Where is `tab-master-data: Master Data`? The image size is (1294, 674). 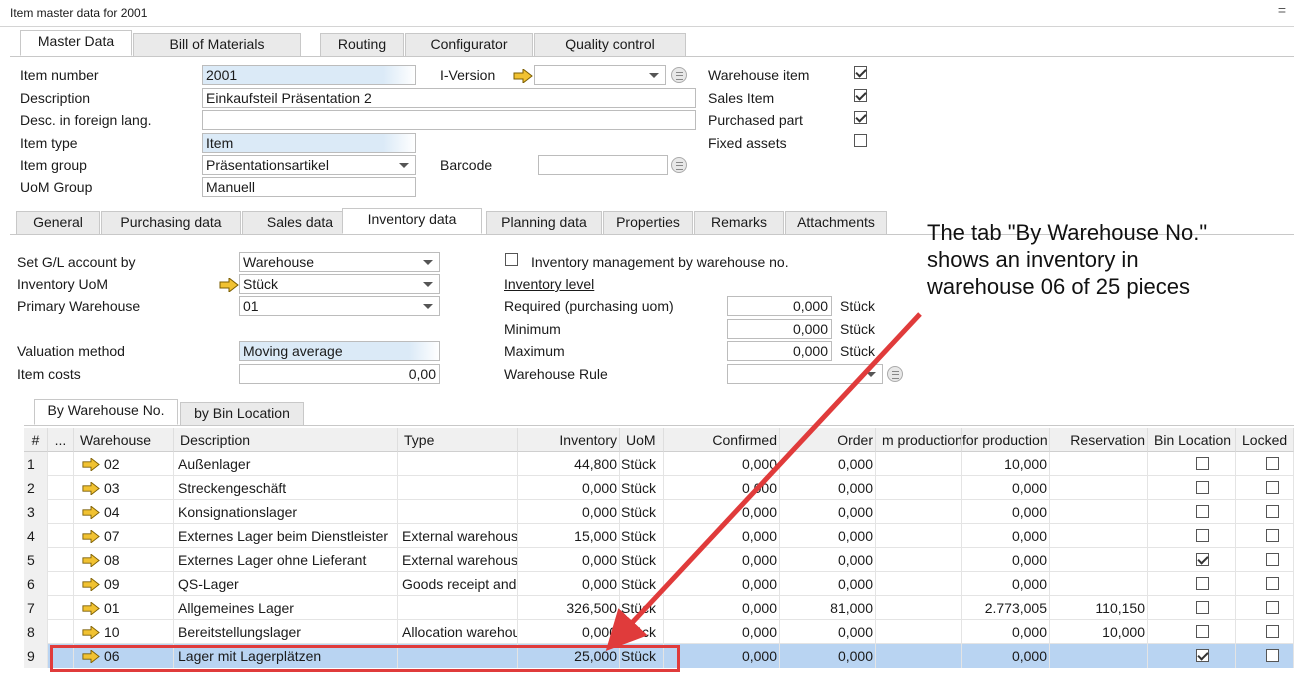
tab-master-data: Master Data is located at coordinates (76, 43).